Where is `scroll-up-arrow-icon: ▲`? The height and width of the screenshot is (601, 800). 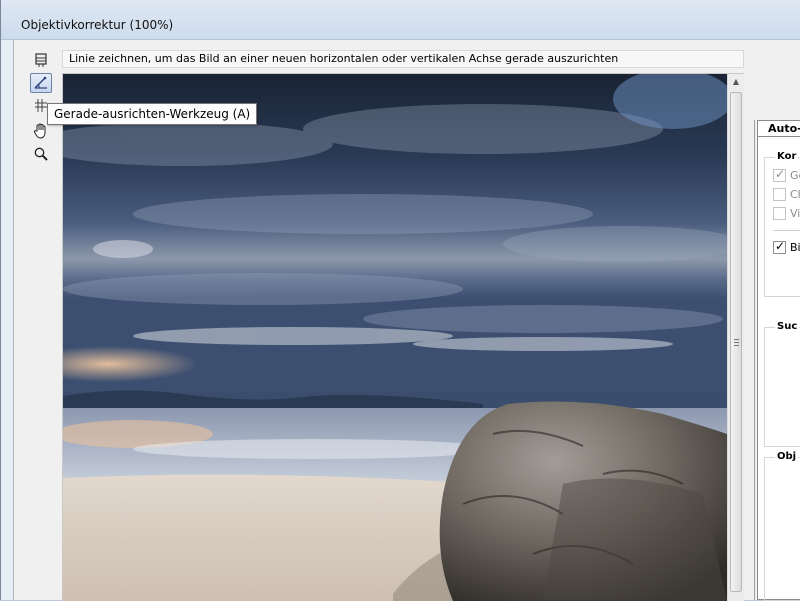
scroll-up-arrow-icon: ▲ is located at coordinates (736, 82).